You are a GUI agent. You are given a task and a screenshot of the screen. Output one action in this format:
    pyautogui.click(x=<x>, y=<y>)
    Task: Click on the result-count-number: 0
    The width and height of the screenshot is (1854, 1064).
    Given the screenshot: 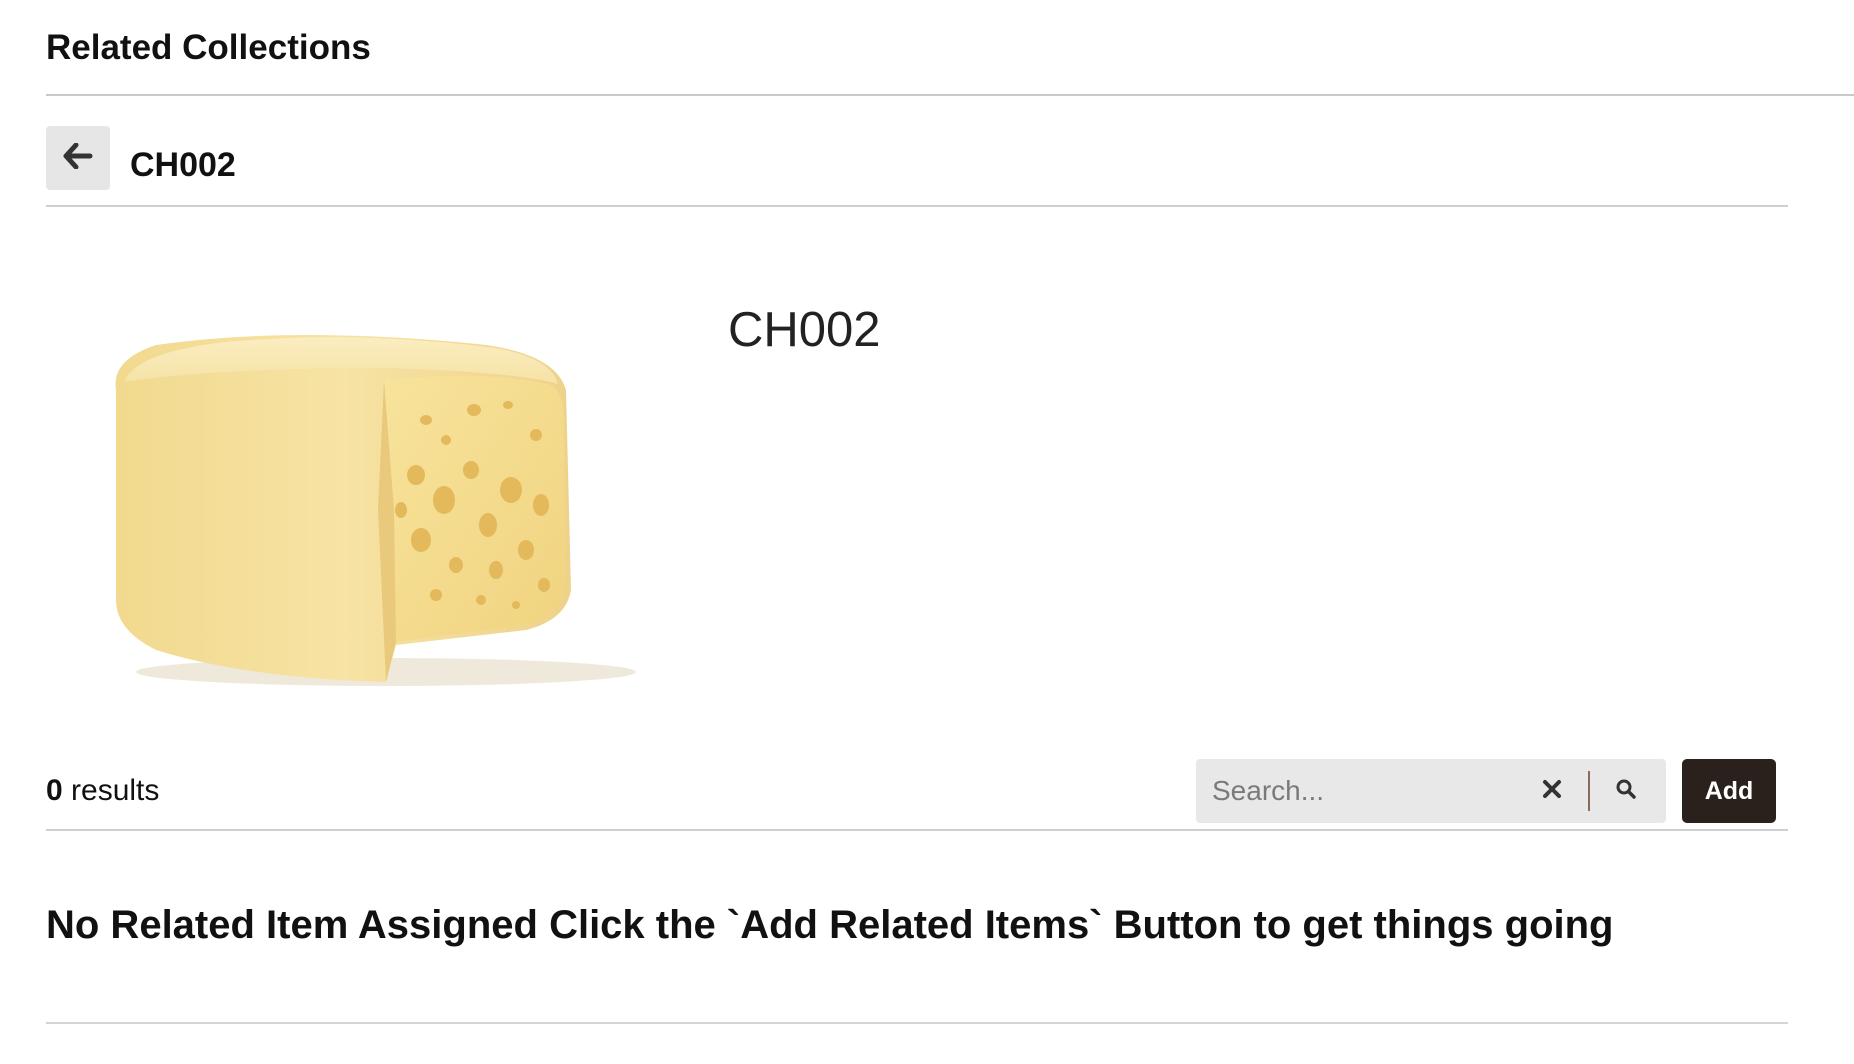 What is the action you would take?
    pyautogui.click(x=54, y=790)
    